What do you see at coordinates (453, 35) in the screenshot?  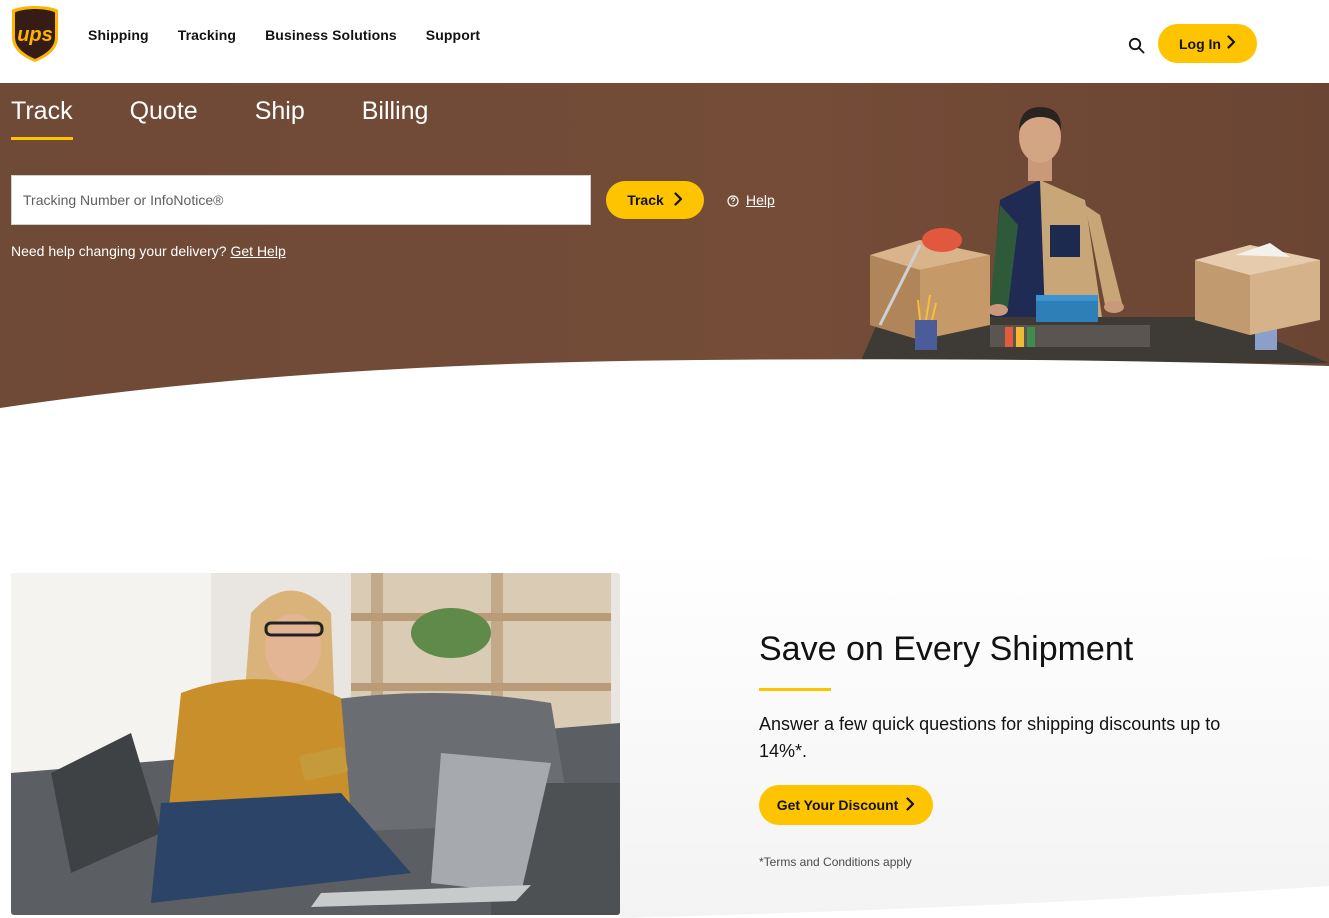 I see `nav-support: Support` at bounding box center [453, 35].